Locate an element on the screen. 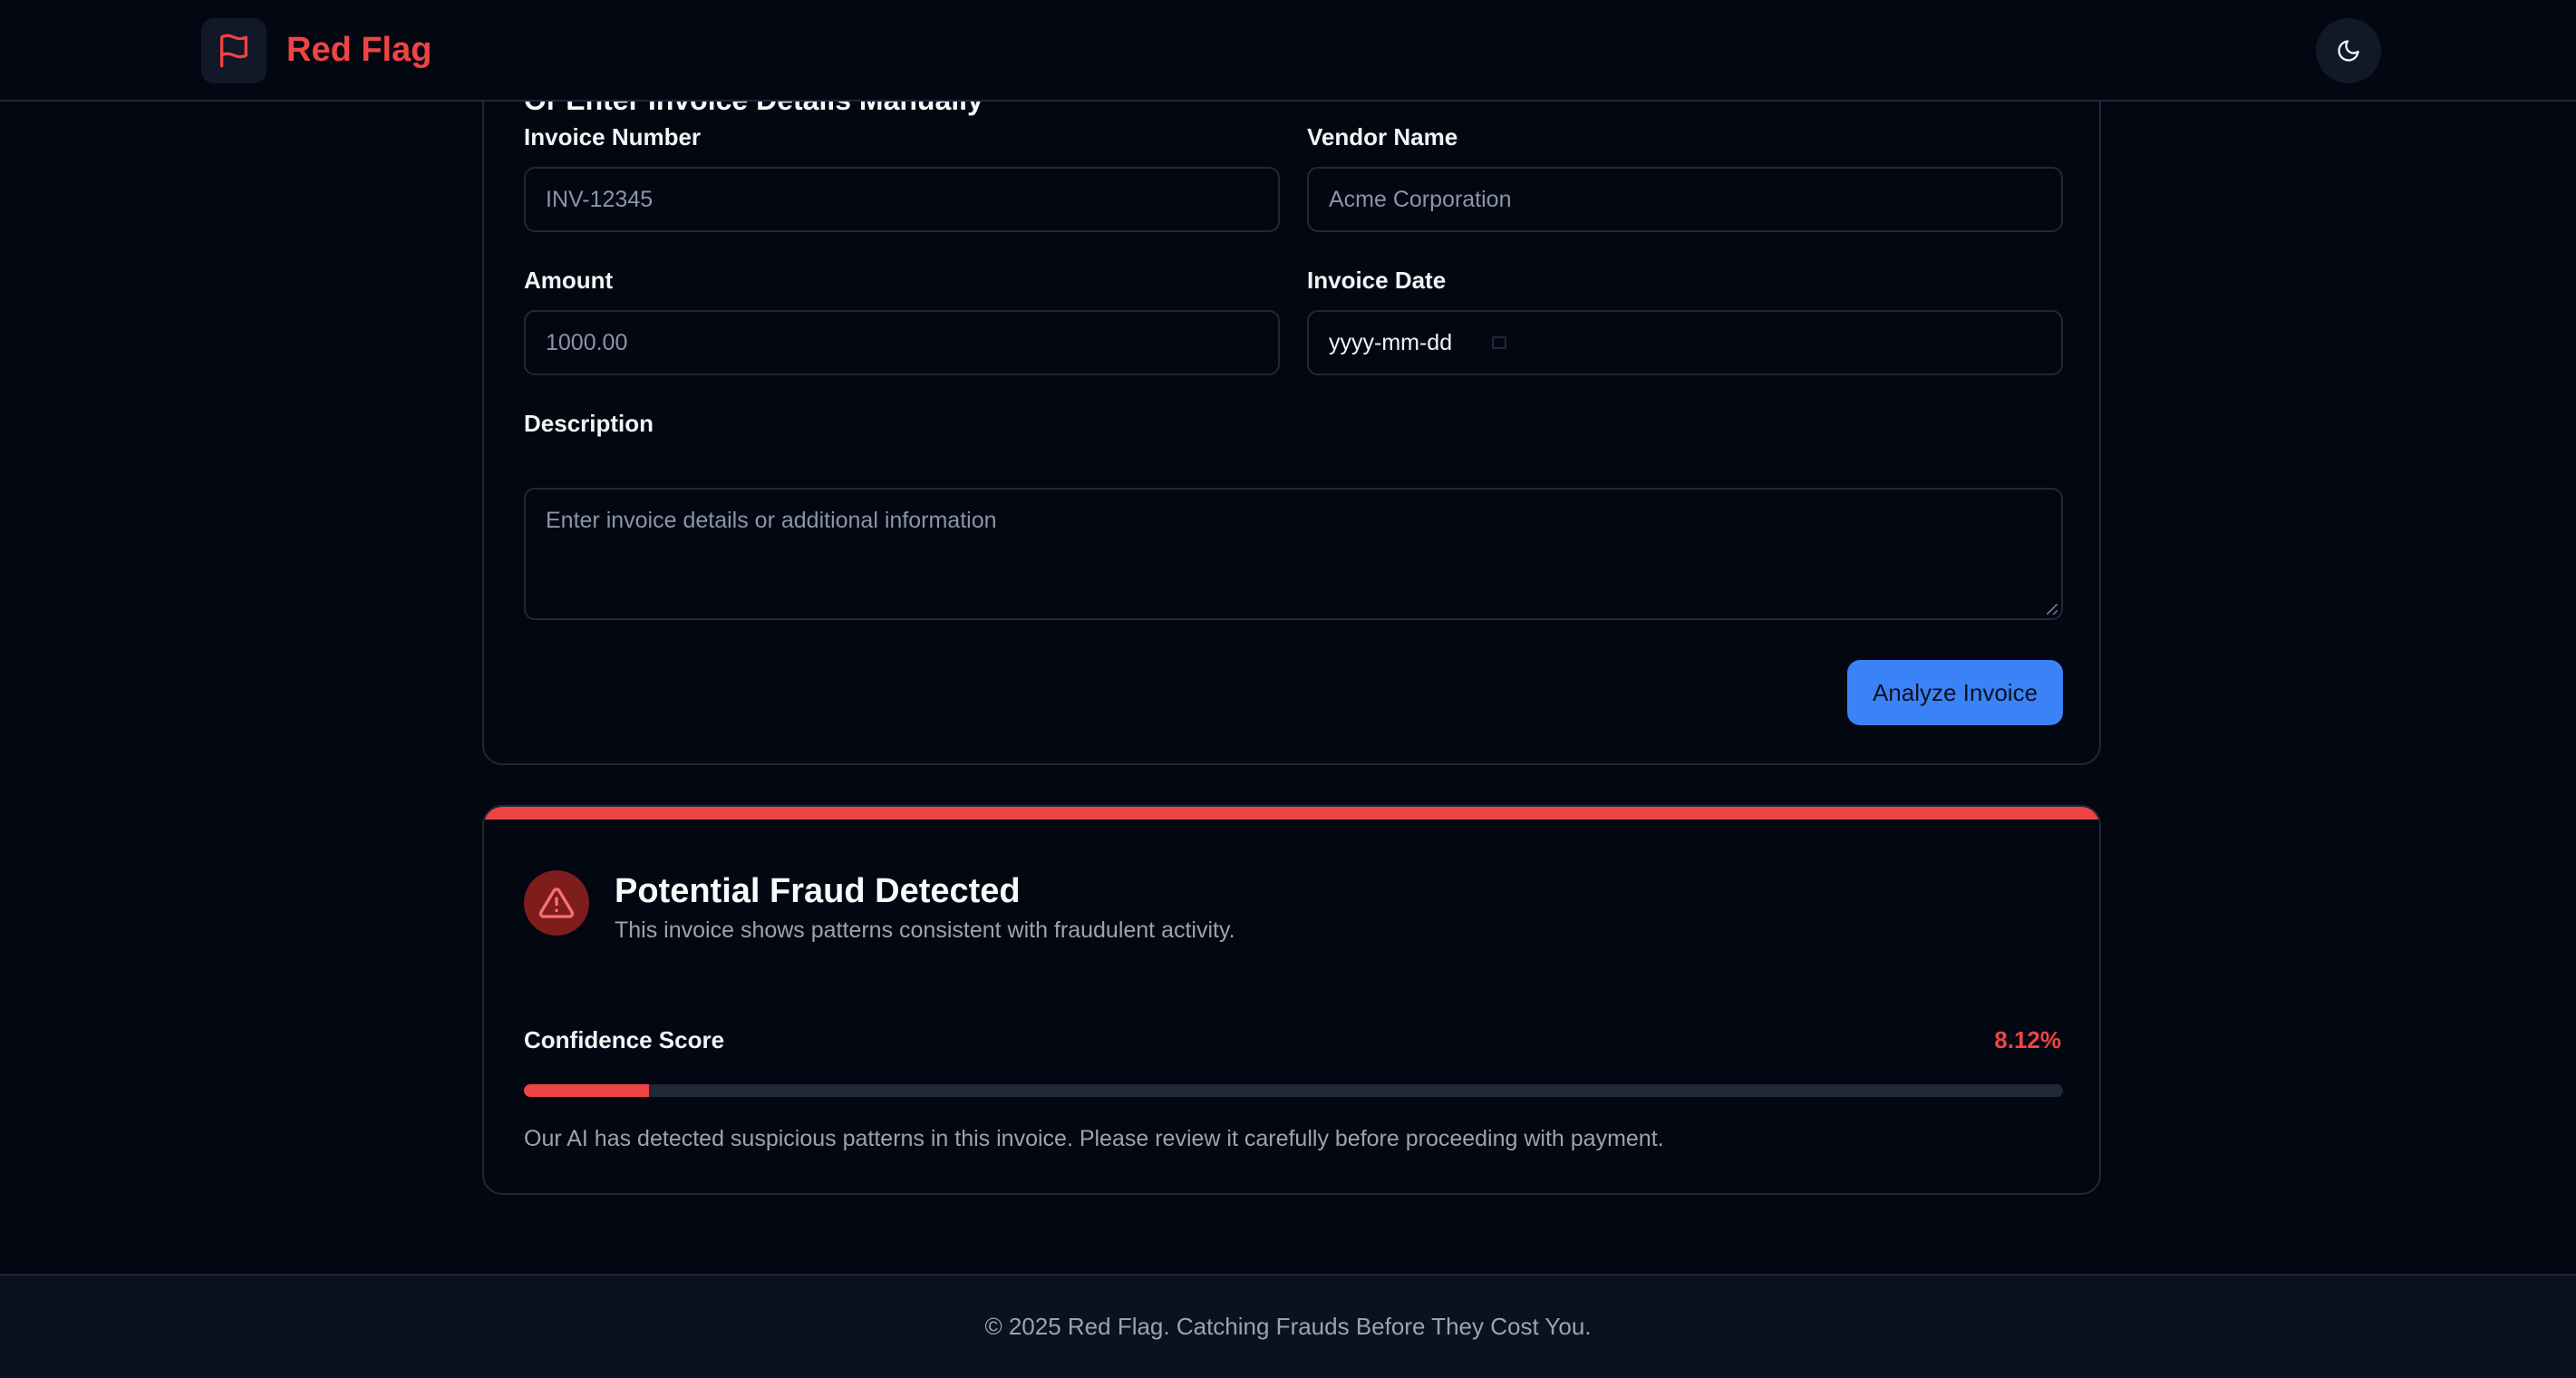 This screenshot has width=2576, height=1378. confidence-score-value: 8.12% is located at coordinates (2027, 1039).